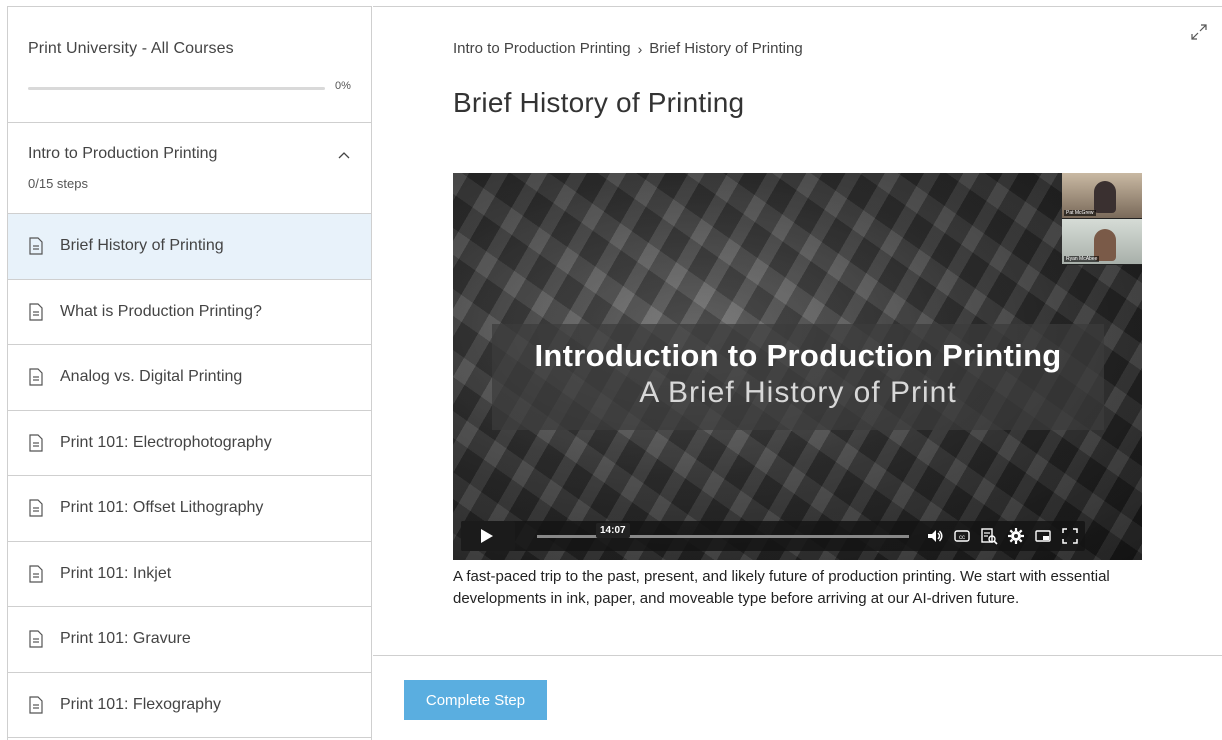  I want to click on lesson-title: Intro to Production Printing, so click(189, 154).